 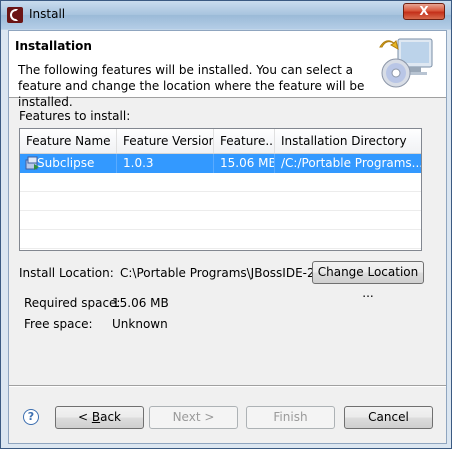 What do you see at coordinates (66, 273) in the screenshot?
I see `install-location-label: Install Location:` at bounding box center [66, 273].